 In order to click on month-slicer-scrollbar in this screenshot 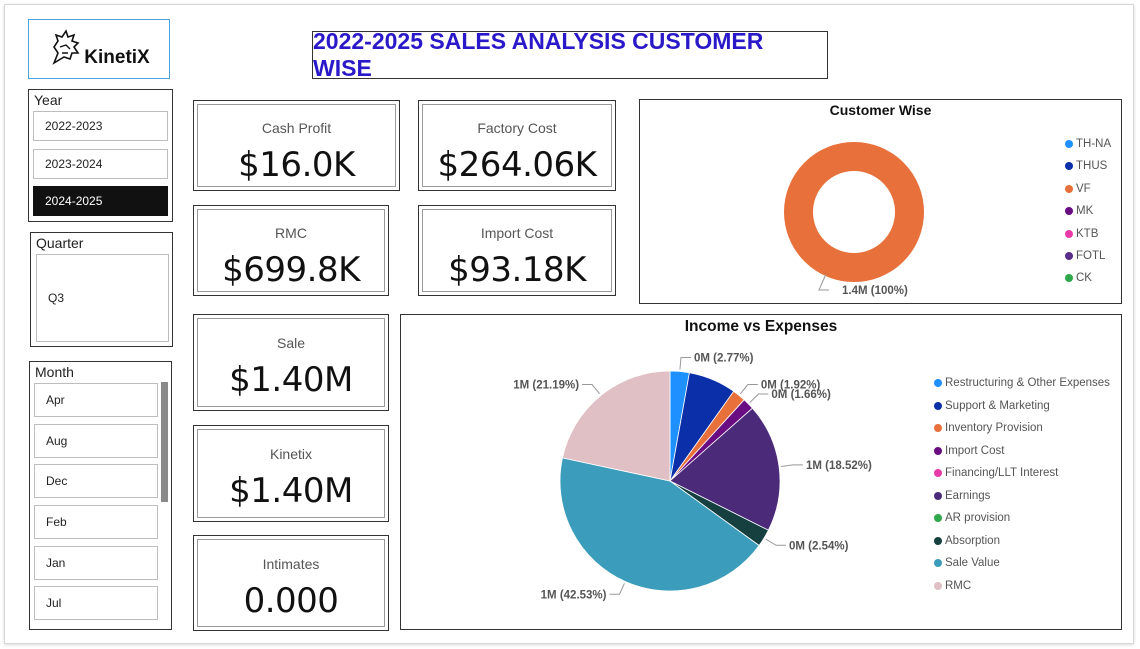, I will do `click(164, 442)`.